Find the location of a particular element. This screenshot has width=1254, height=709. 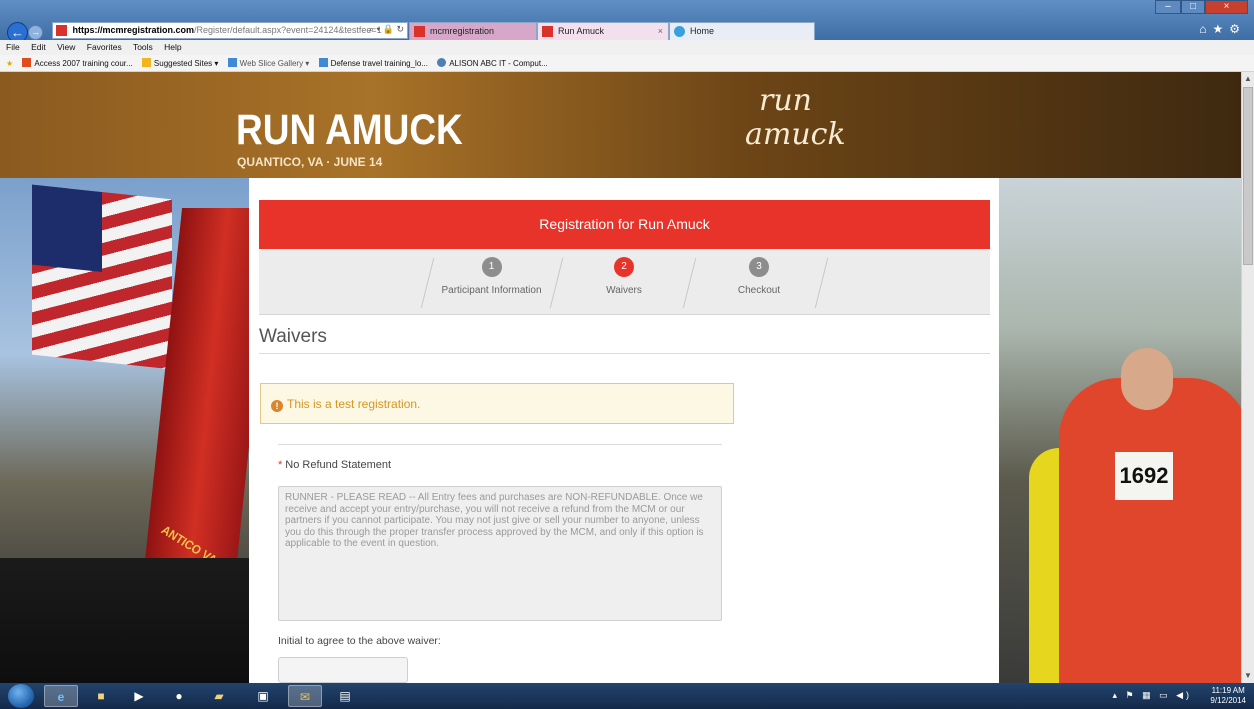

initial-field-label: Initial to agree to the above waiver: is located at coordinates (359, 641).